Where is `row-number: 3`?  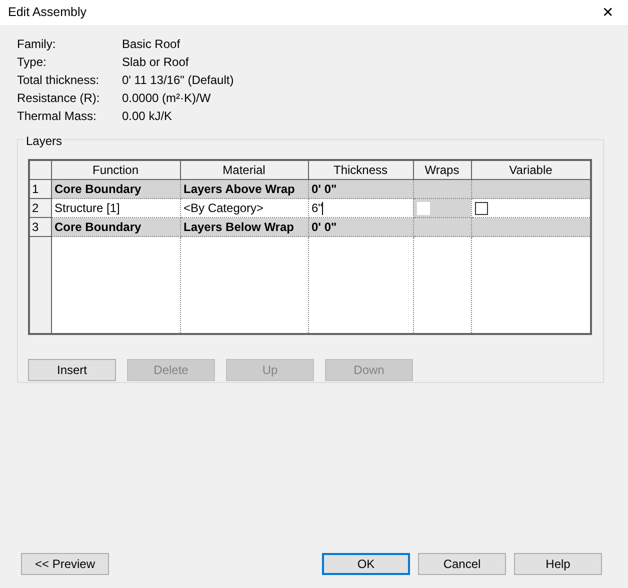 row-number: 3 is located at coordinates (40, 227).